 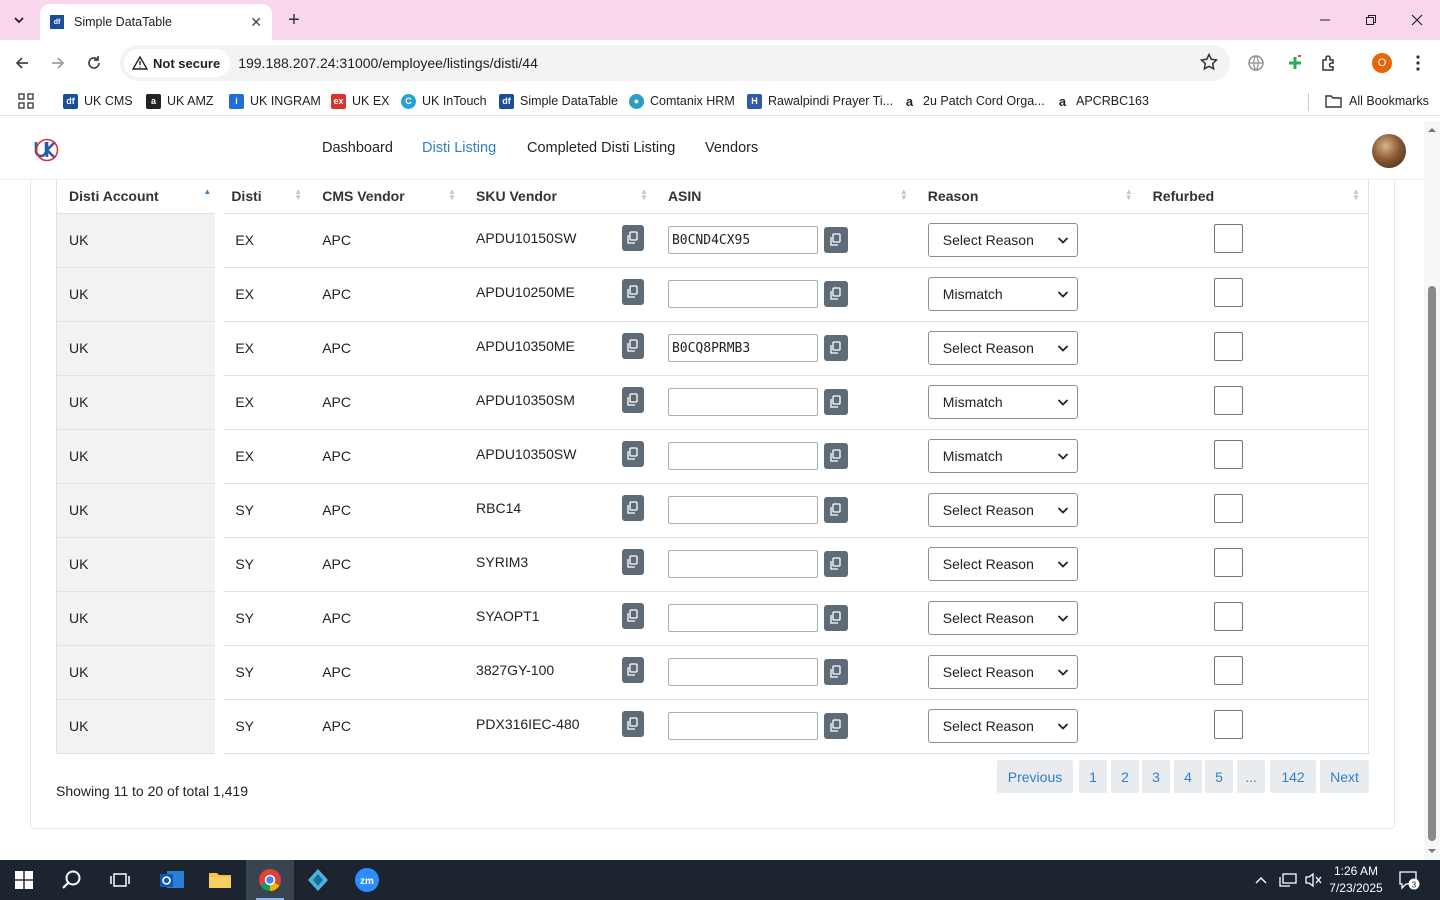 I want to click on bookmark-star-button, so click(x=1209, y=63).